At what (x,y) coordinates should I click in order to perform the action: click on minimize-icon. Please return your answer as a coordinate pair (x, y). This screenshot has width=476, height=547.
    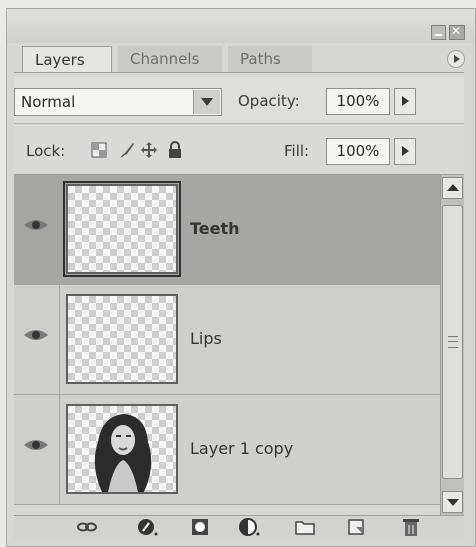
    Looking at the image, I should click on (438, 32).